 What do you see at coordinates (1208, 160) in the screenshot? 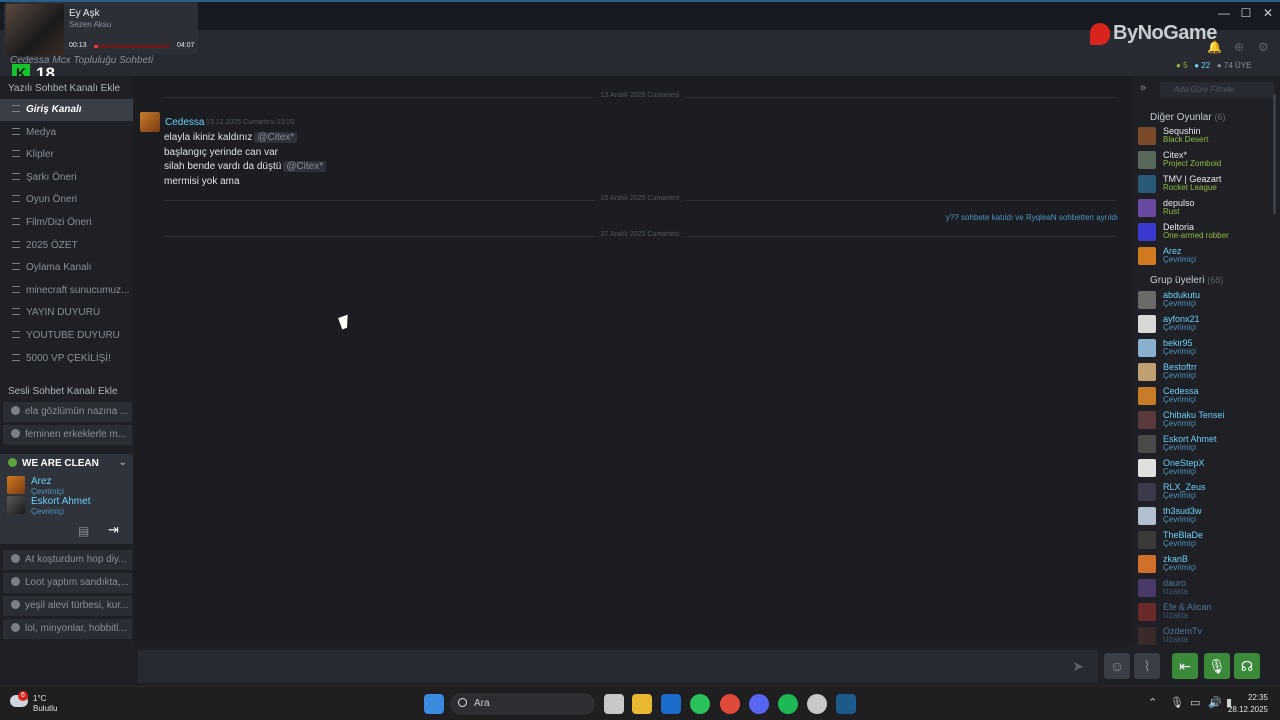
I see `member-item: Citex* Project Zomboid` at bounding box center [1208, 160].